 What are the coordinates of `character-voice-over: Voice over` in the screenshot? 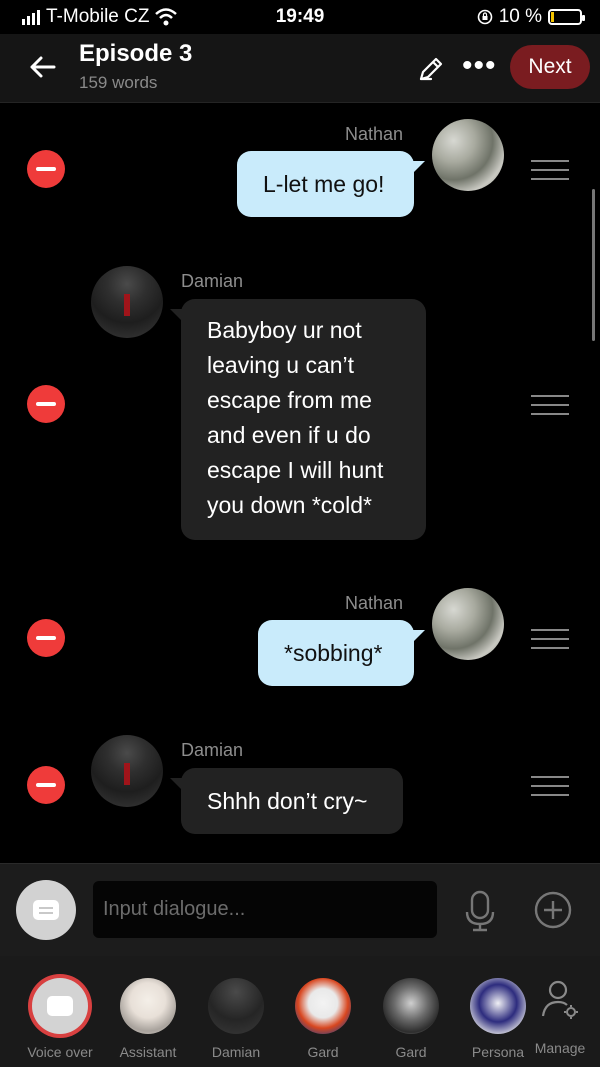 It's located at (60, 1019).